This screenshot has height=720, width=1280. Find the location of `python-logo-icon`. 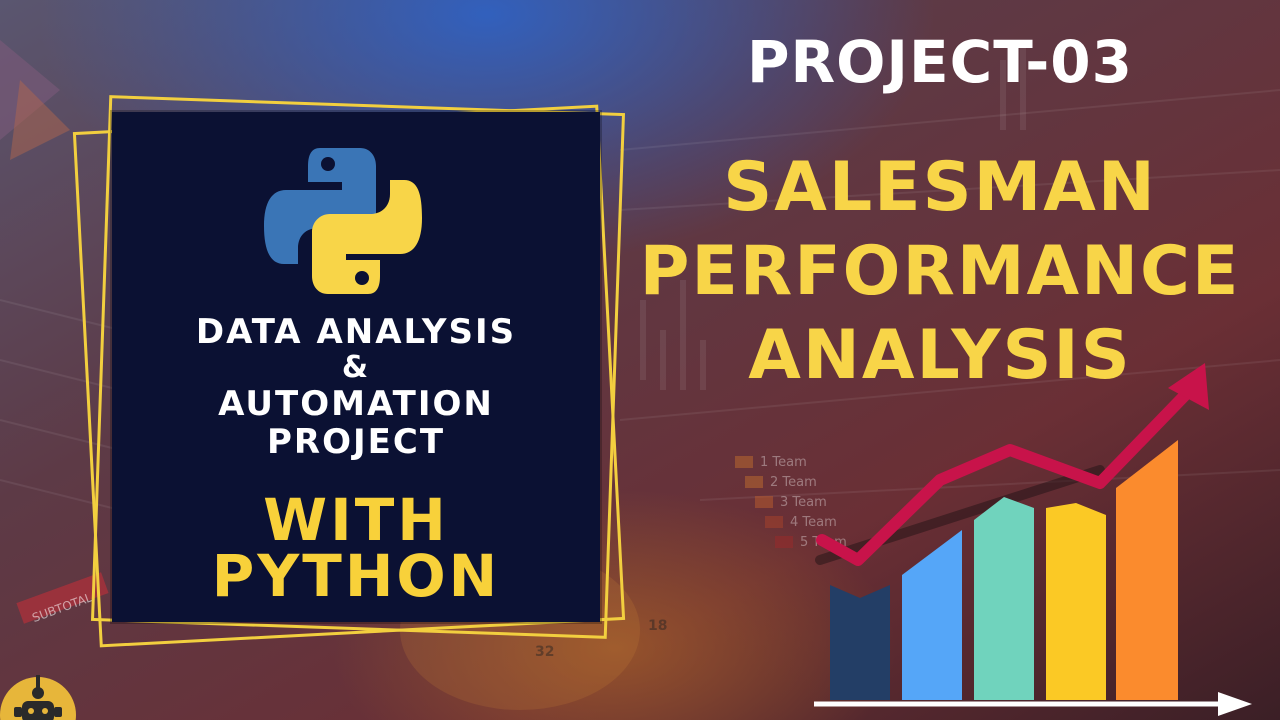

python-logo-icon is located at coordinates (343, 221).